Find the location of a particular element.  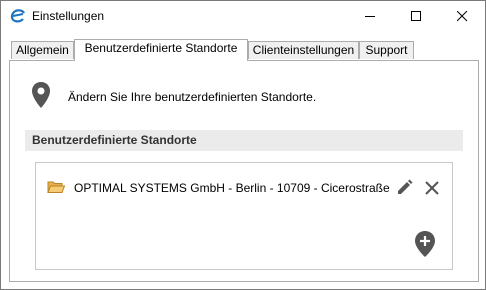

delete-x-icon is located at coordinates (432, 189).